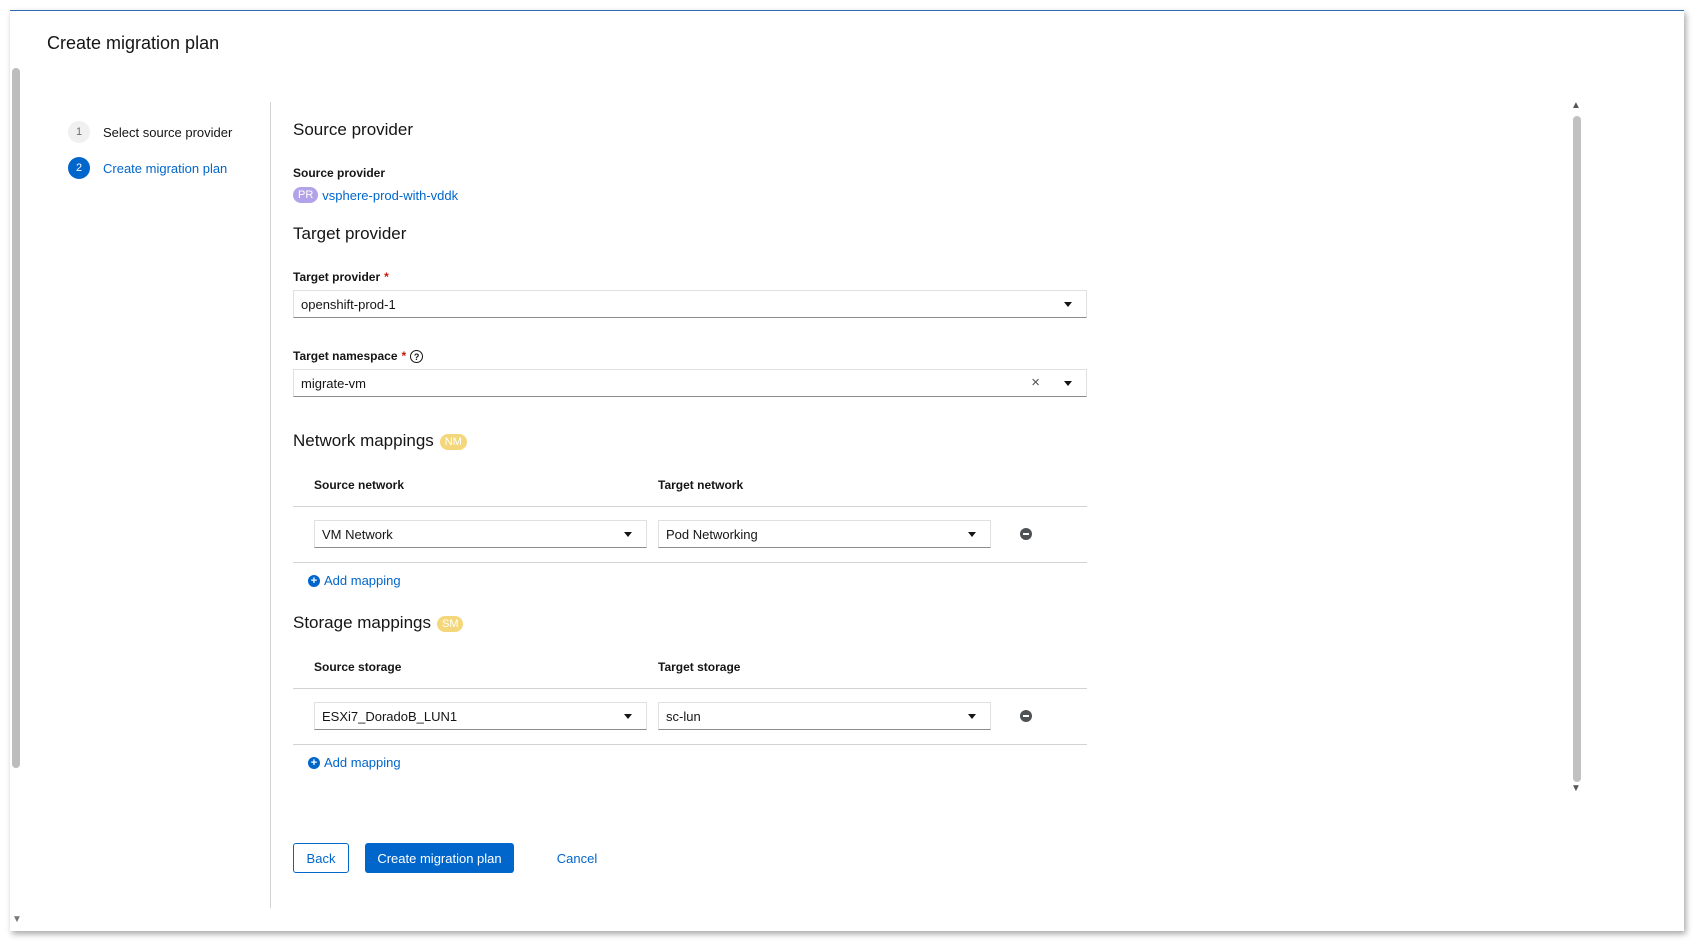 The height and width of the screenshot is (941, 1694). What do you see at coordinates (390, 716) in the screenshot?
I see `source-storage-value: ESXi7_DoradoB_LUN1` at bounding box center [390, 716].